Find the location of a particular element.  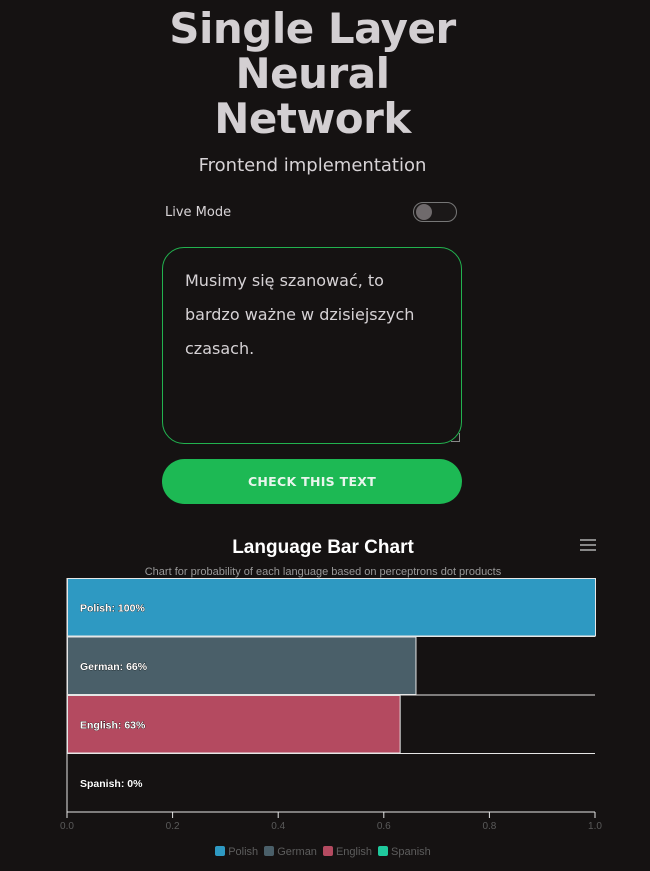

data-label: Spanish: 0% is located at coordinates (111, 784).